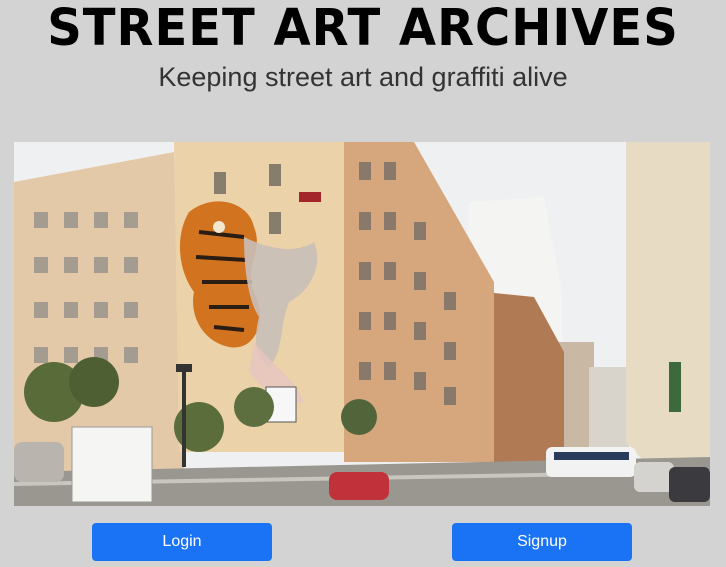 This screenshot has width=726, height=567. What do you see at coordinates (363, 29) in the screenshot?
I see `site-title: STREET ART ARCHIVES` at bounding box center [363, 29].